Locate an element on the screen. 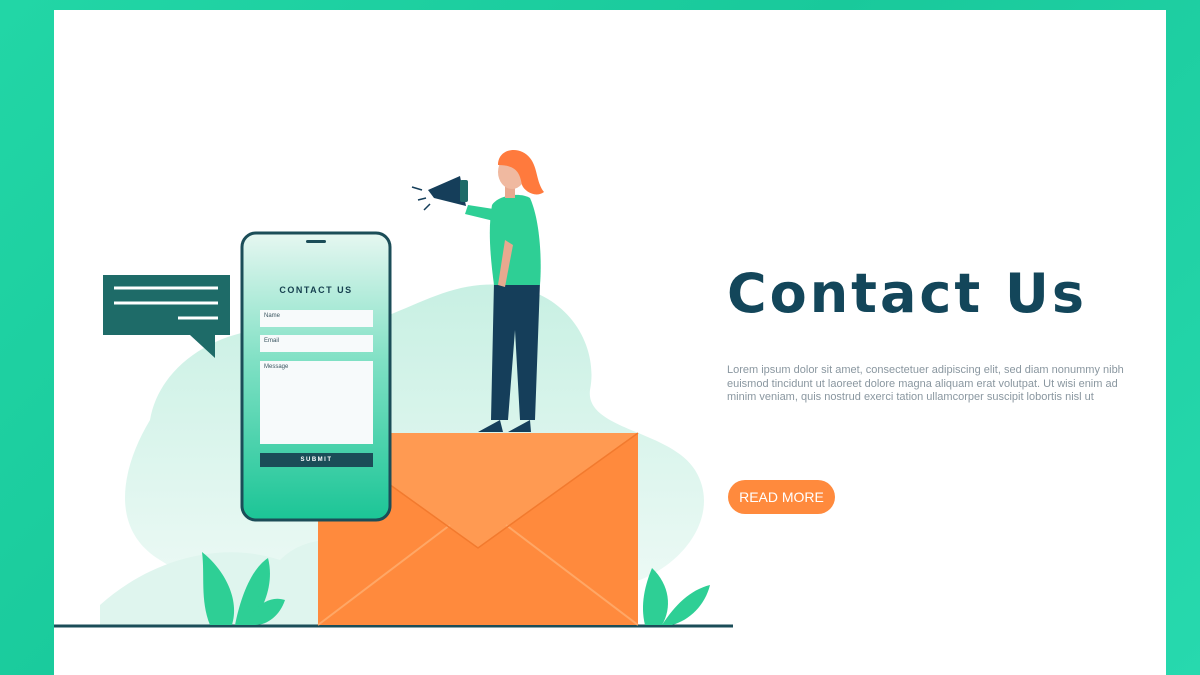 The width and height of the screenshot is (1200, 675). email-field: Email is located at coordinates (316, 343).